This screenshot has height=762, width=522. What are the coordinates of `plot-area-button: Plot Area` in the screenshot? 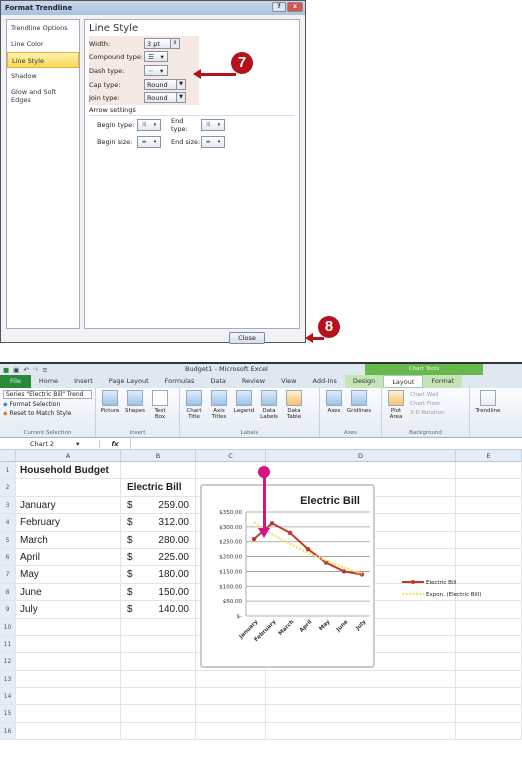 It's located at (396, 412).